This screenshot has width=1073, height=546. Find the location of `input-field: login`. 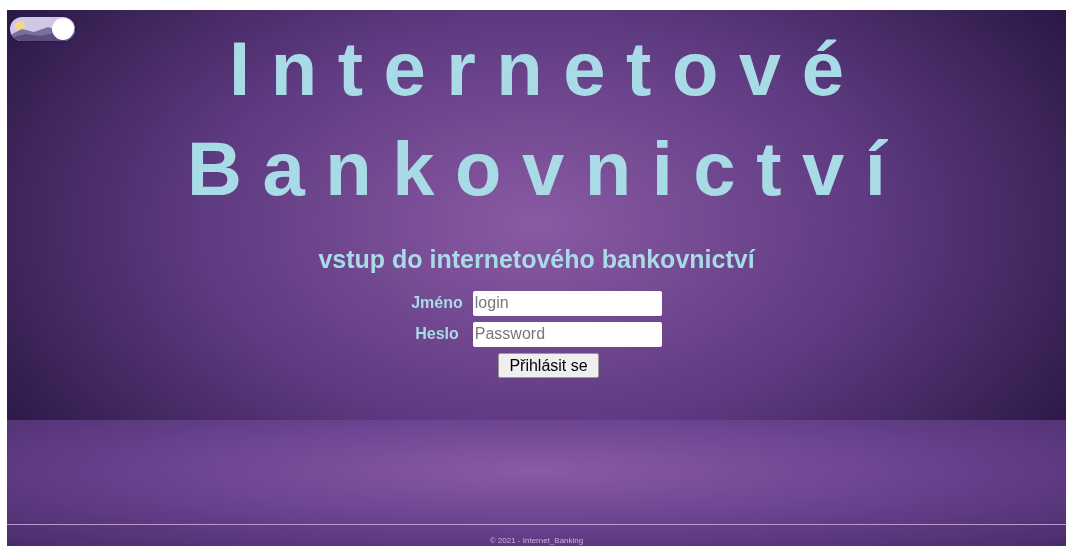

input-field: login is located at coordinates (567, 303).